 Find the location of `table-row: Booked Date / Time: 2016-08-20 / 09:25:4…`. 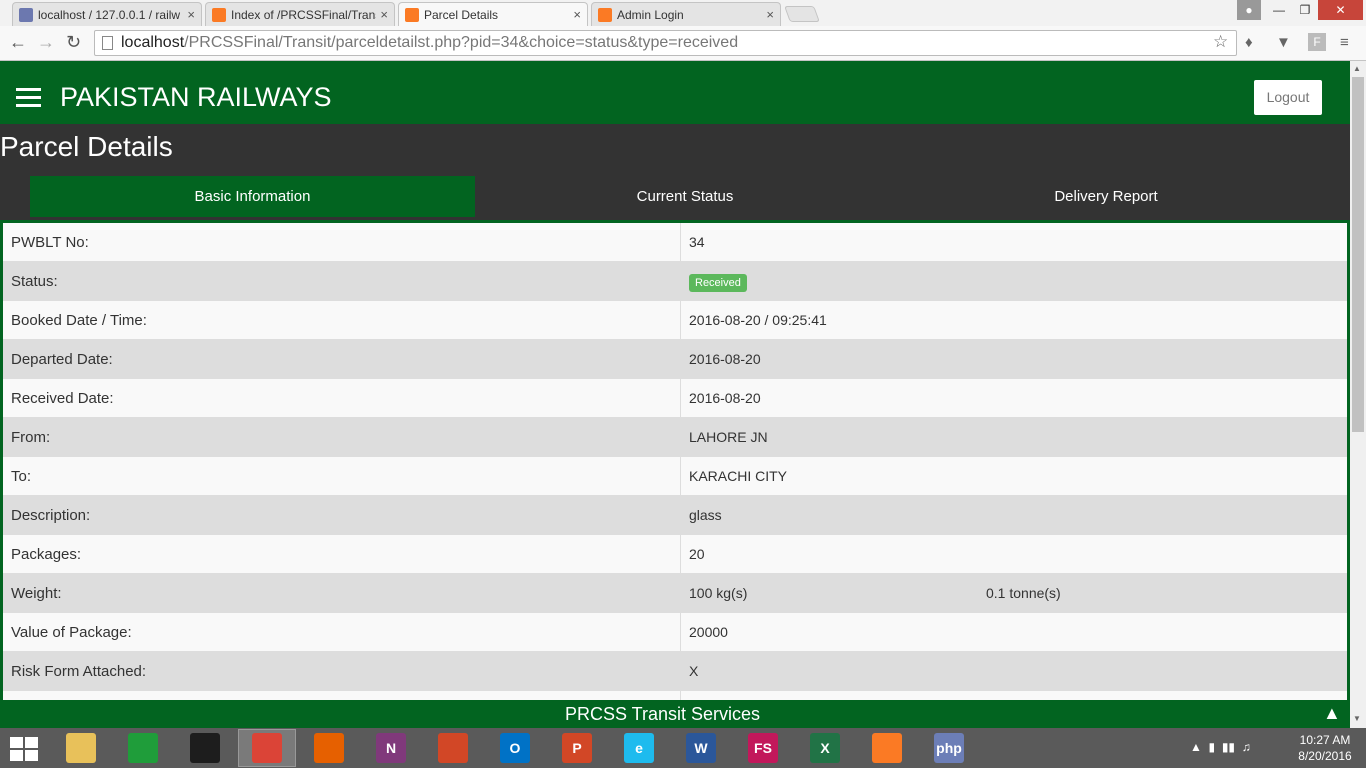

table-row: Booked Date / Time: 2016-08-20 / 09:25:4… is located at coordinates (675, 320).